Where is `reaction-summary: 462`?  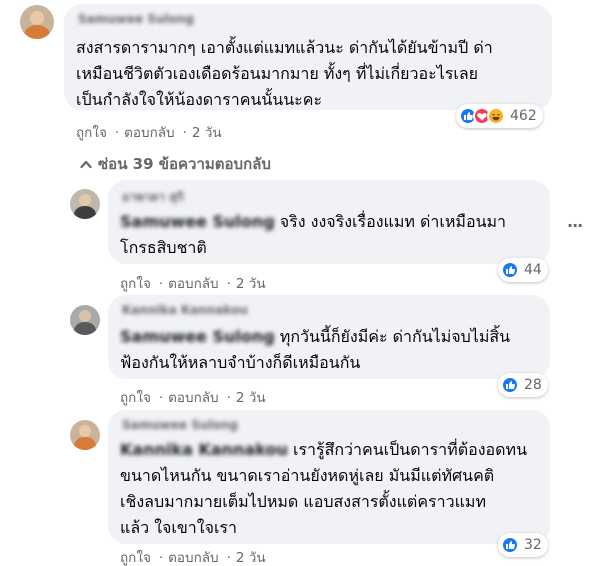
reaction-summary: 462 is located at coordinates (499, 116).